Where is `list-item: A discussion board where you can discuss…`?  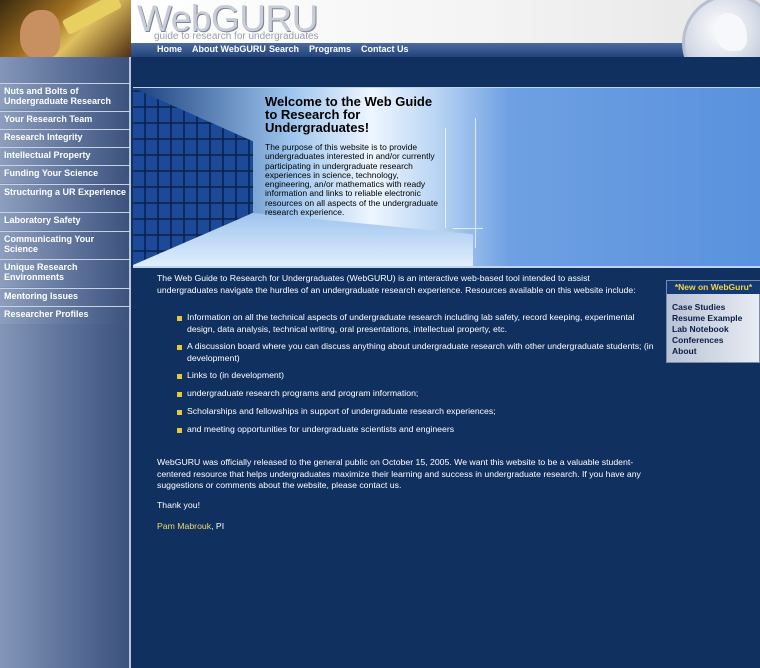 list-item: A discussion board where you can discuss… is located at coordinates (420, 352).